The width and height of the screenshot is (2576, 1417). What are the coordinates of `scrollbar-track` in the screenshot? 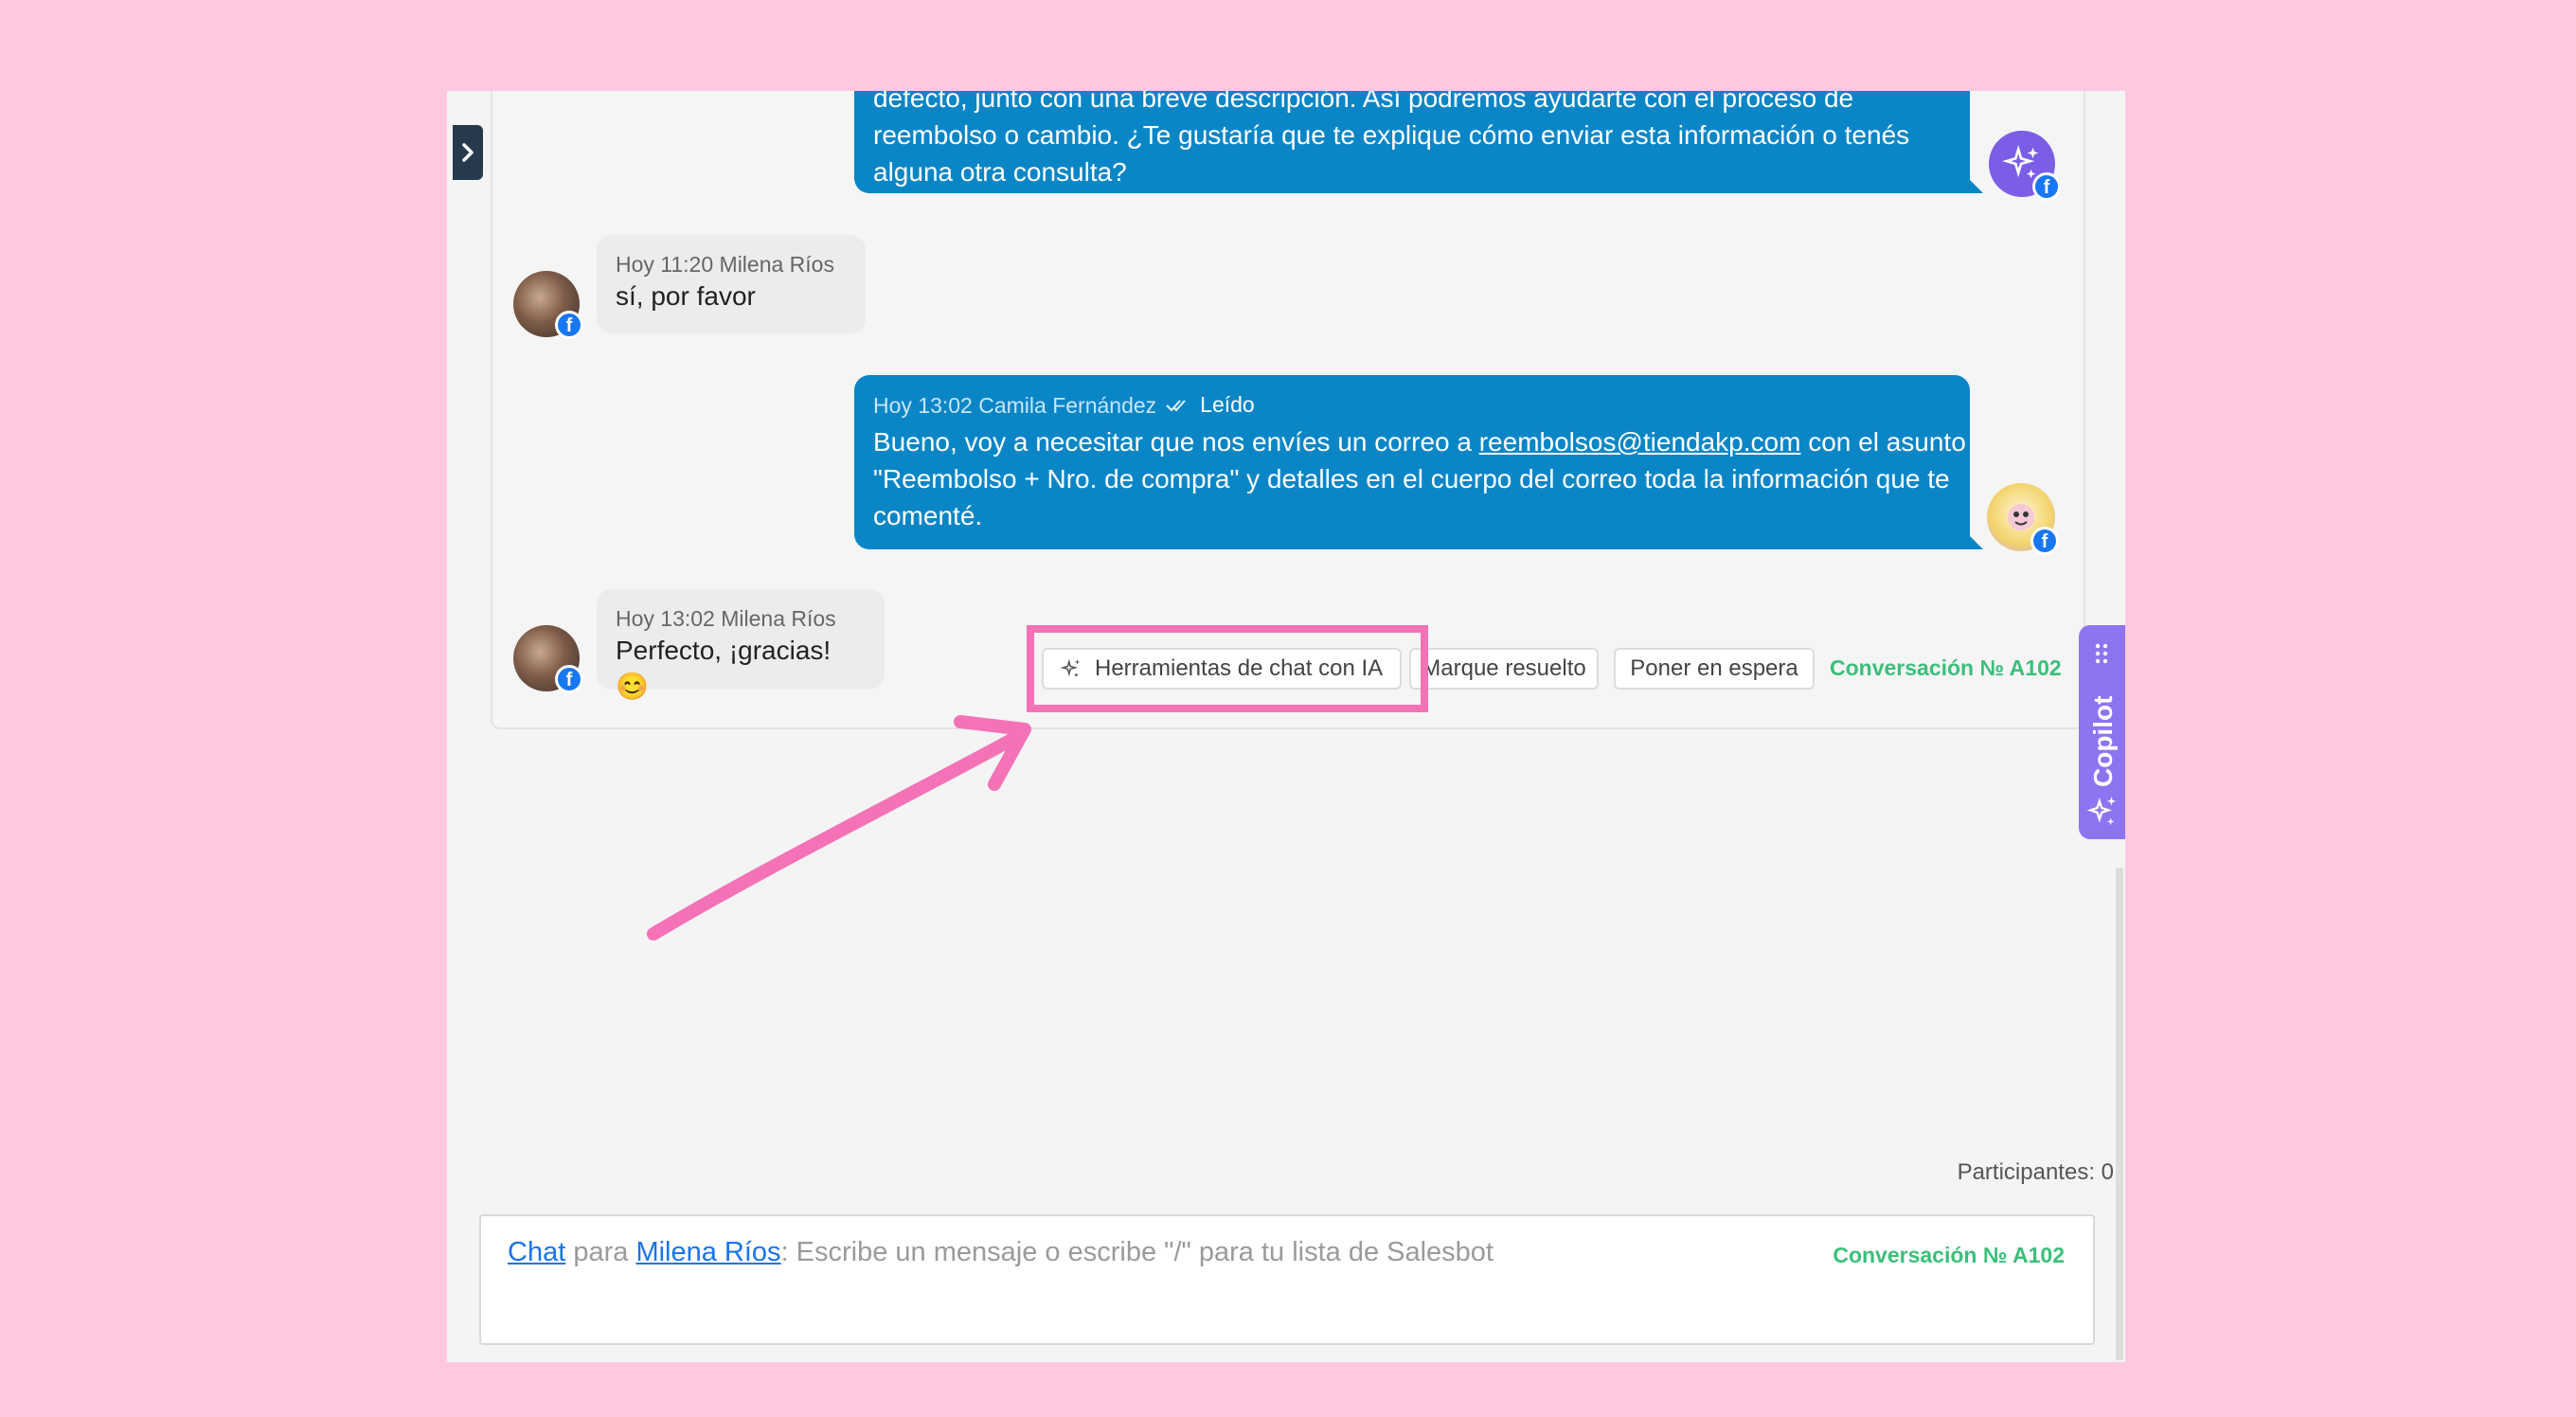 It's located at (2119, 1114).